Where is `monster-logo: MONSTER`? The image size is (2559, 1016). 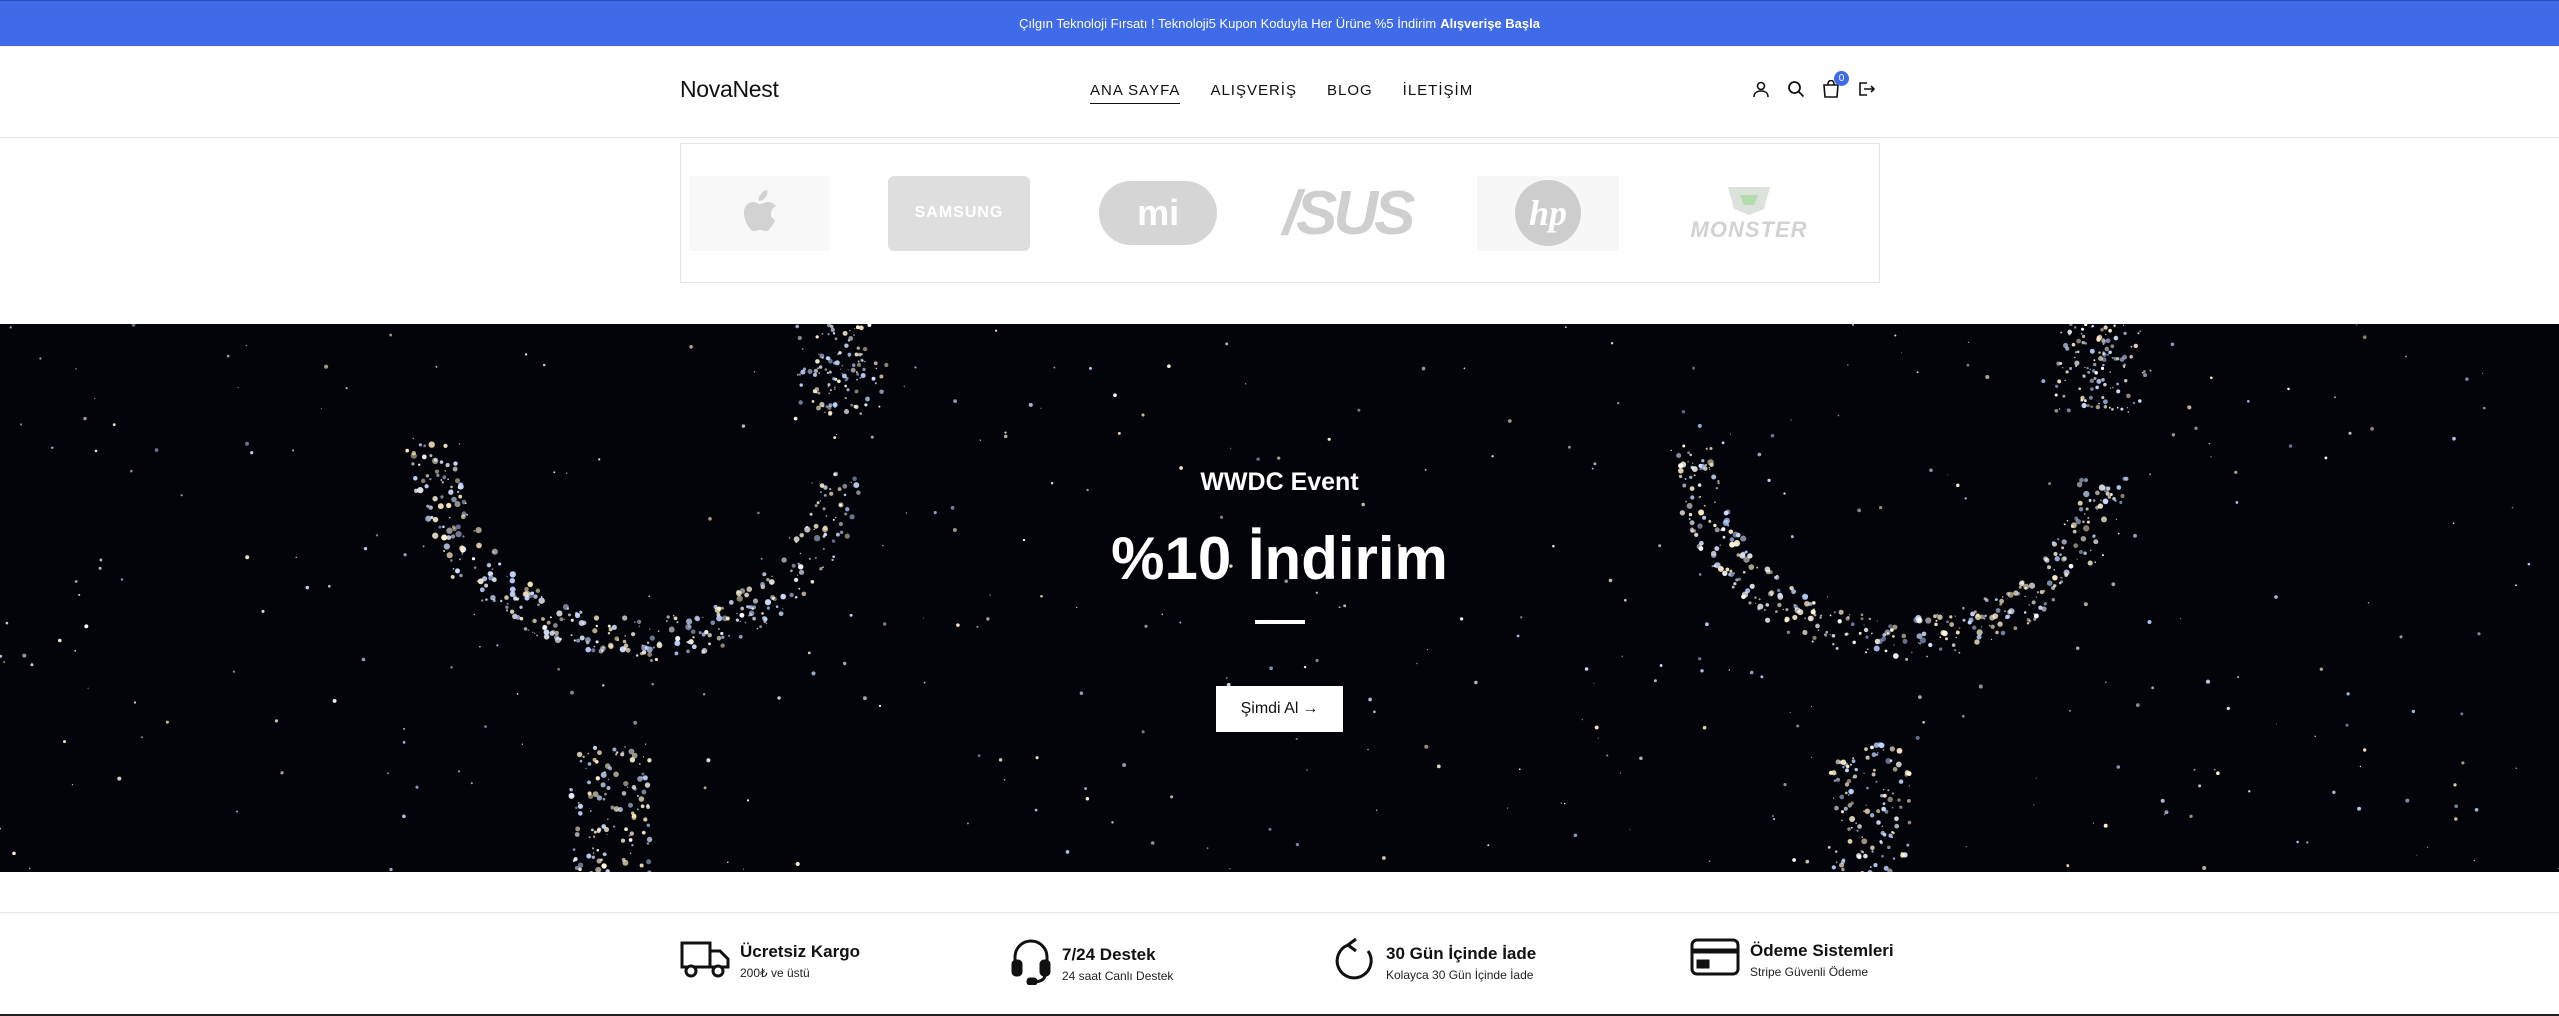 monster-logo: MONSTER is located at coordinates (1749, 213).